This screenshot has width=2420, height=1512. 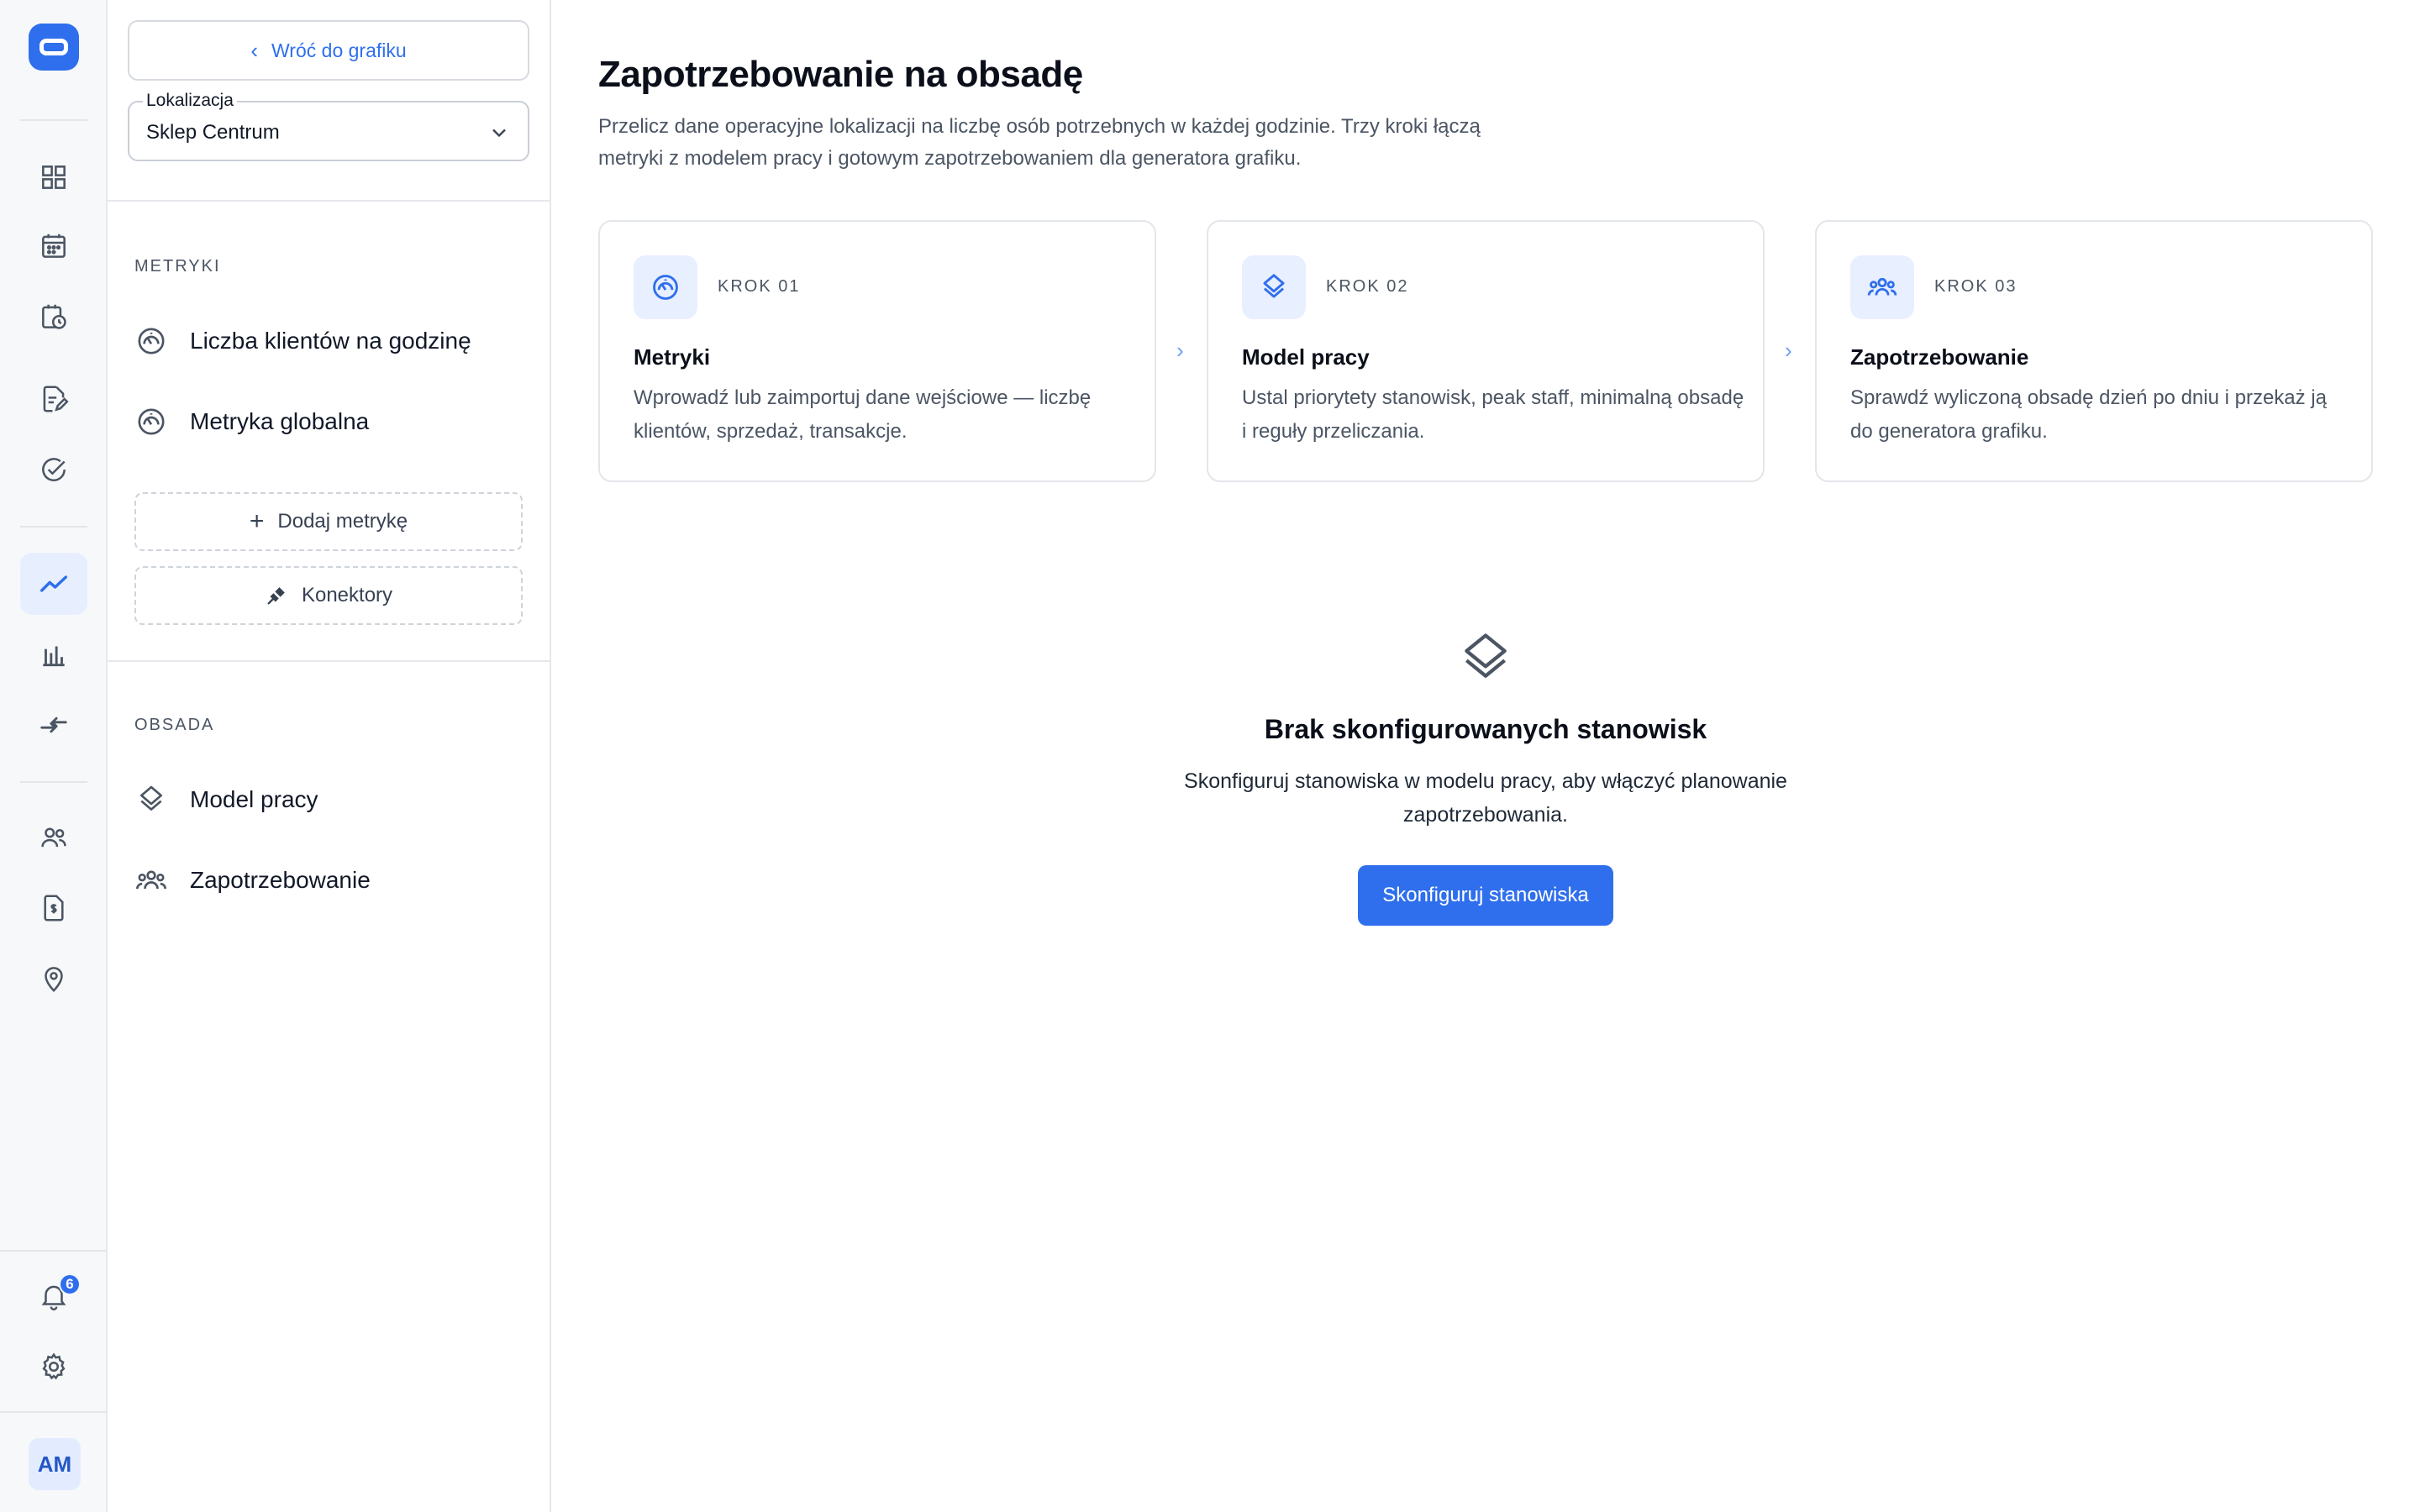 I want to click on location-select: Lokalizacja Sklep Centrum, so click(x=329, y=126).